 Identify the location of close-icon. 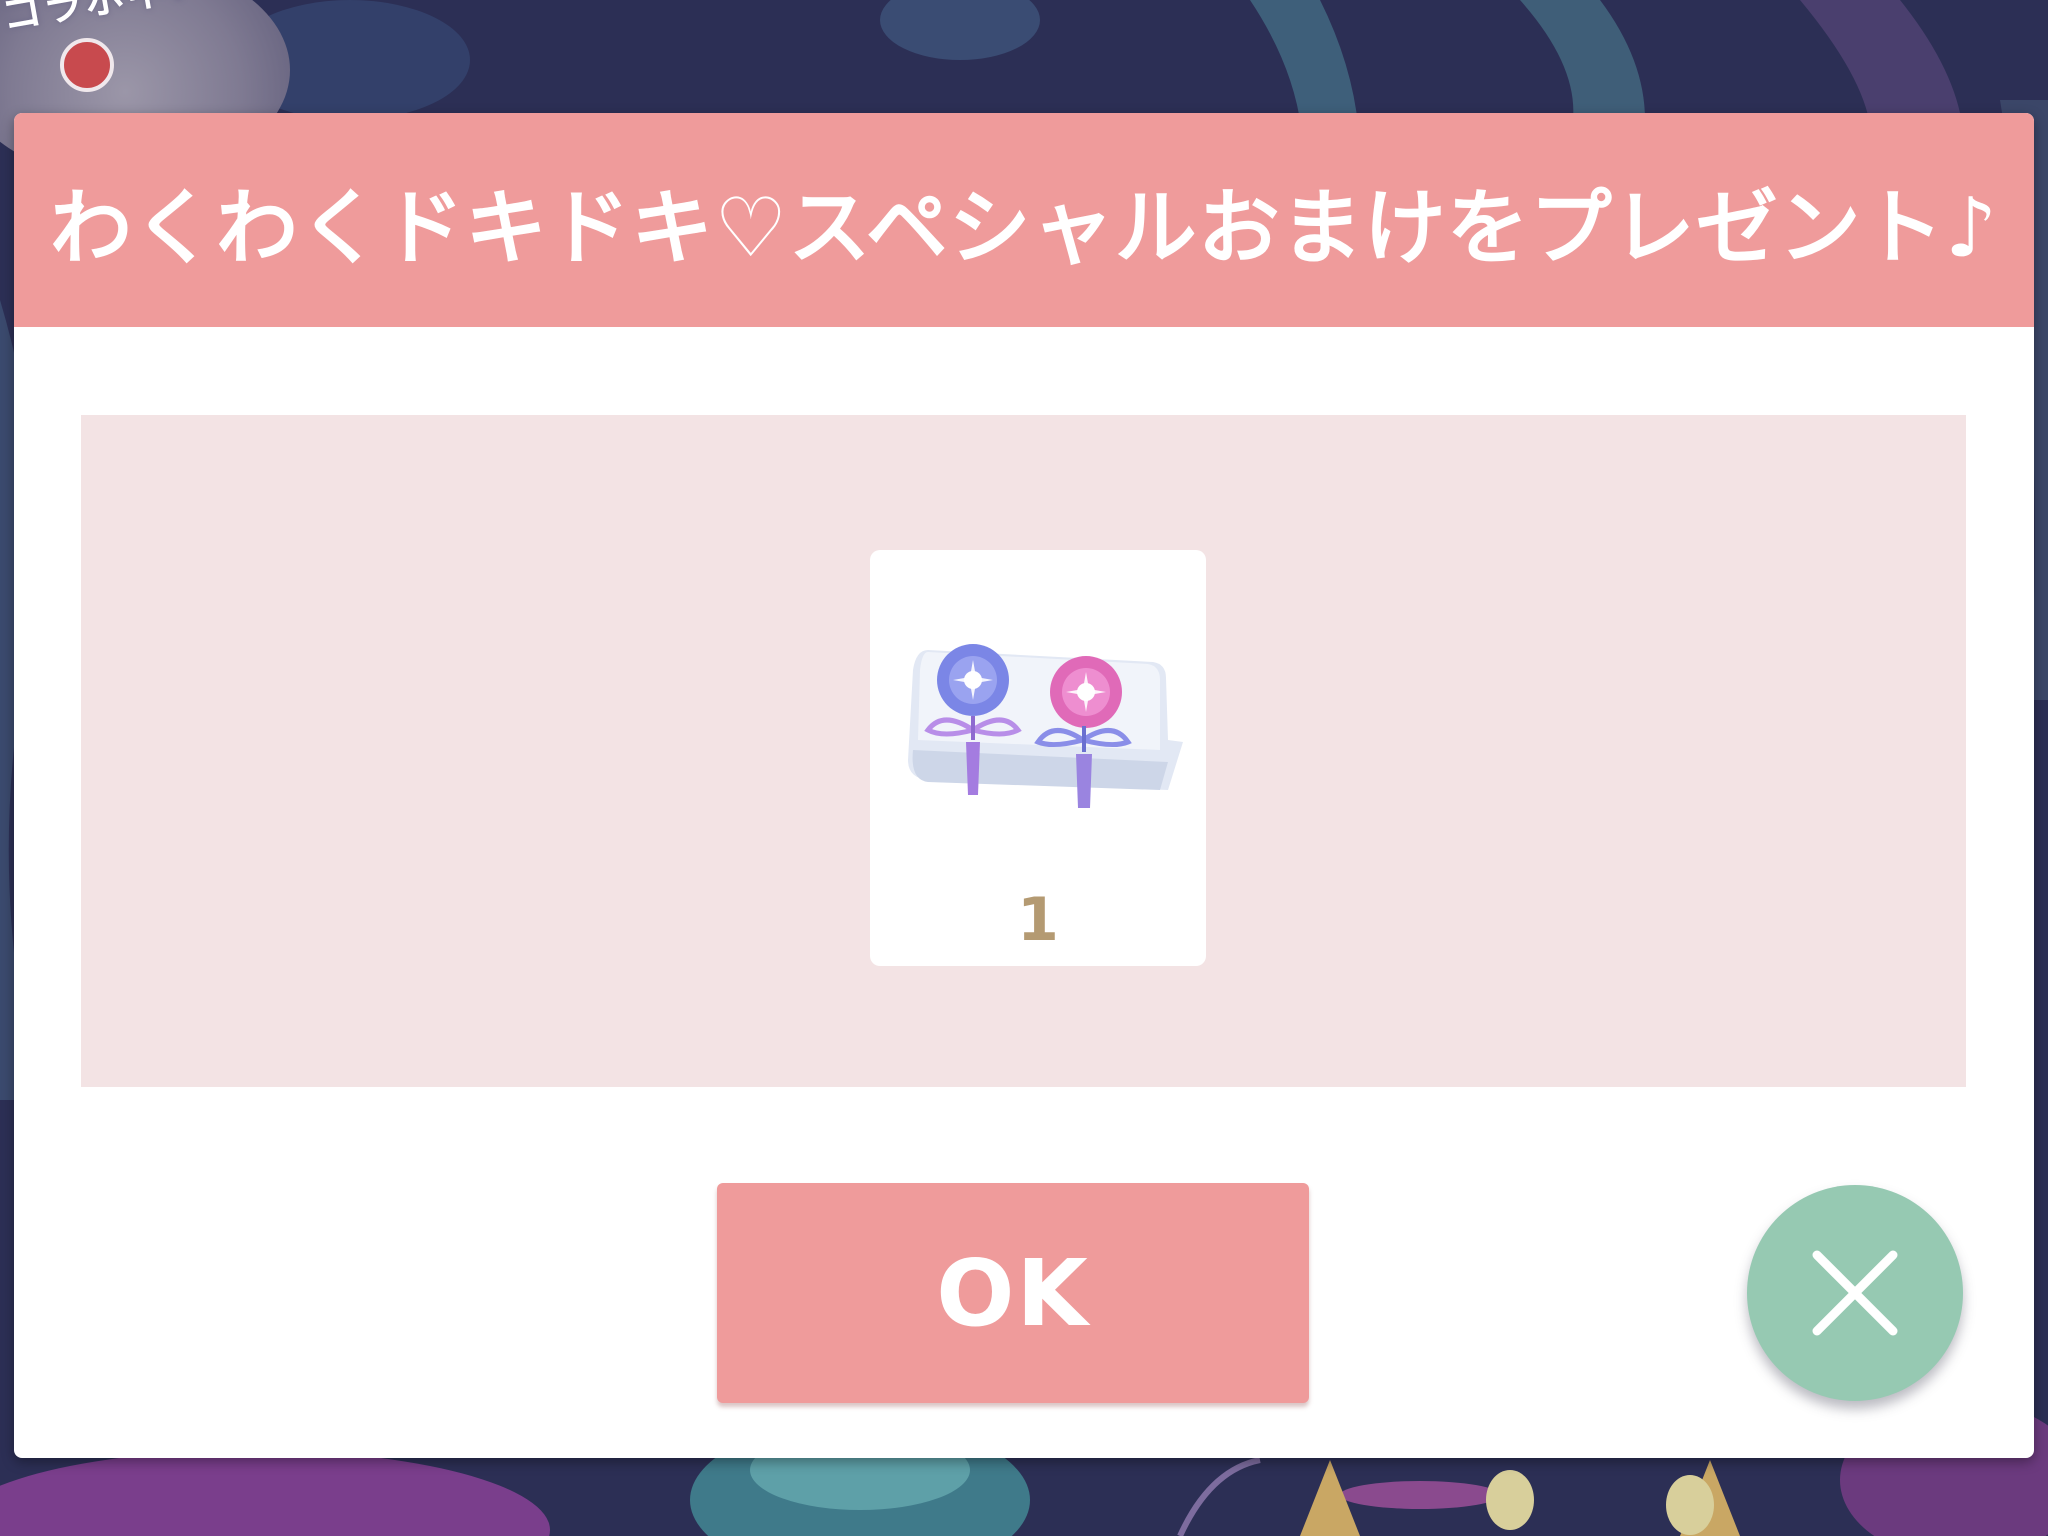
(1855, 1293).